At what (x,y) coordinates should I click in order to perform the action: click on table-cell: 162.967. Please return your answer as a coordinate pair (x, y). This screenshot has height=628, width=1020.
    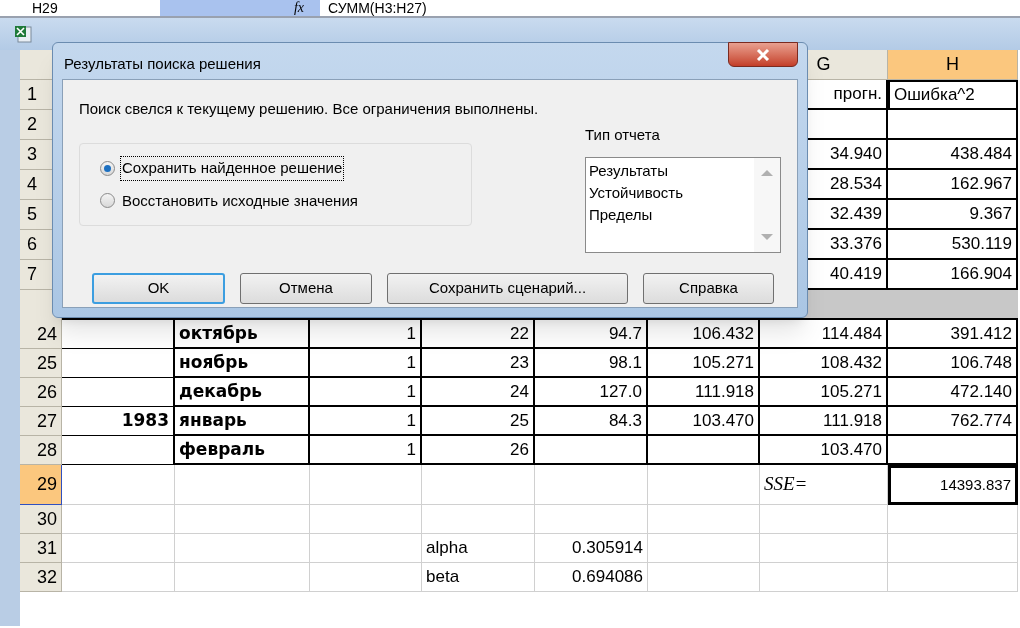
    Looking at the image, I should click on (953, 185).